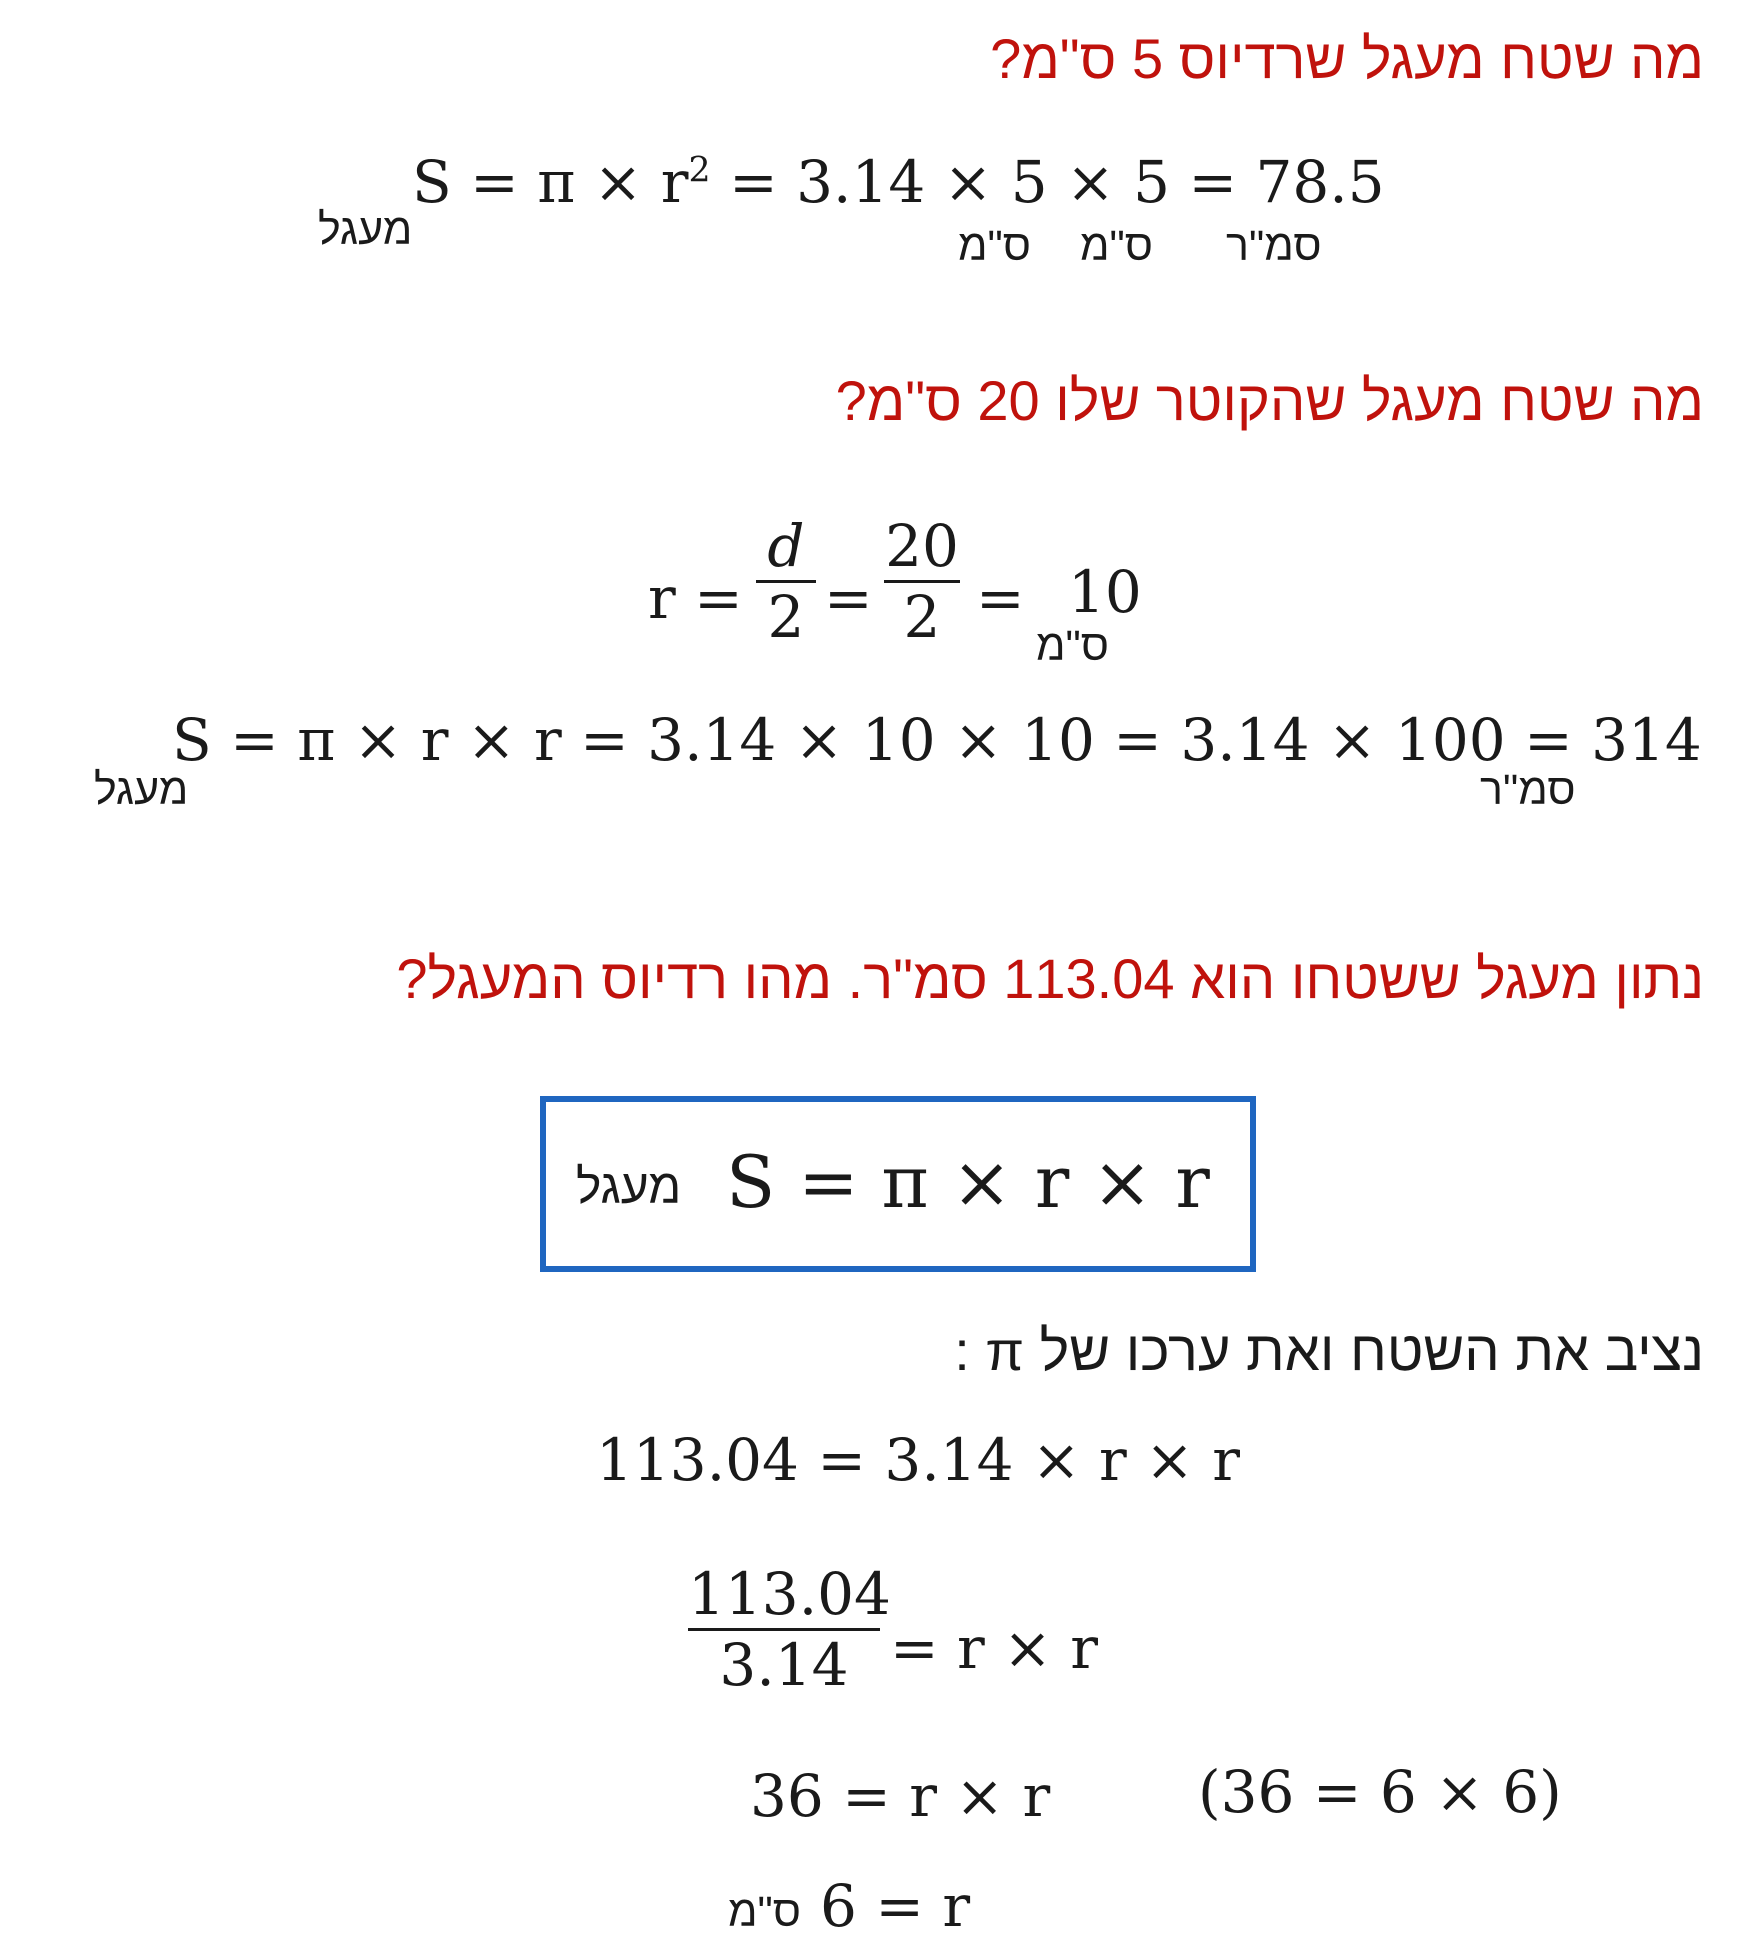  I want to click on q3-step-2-rhs: = r × r, so click(994, 1648).